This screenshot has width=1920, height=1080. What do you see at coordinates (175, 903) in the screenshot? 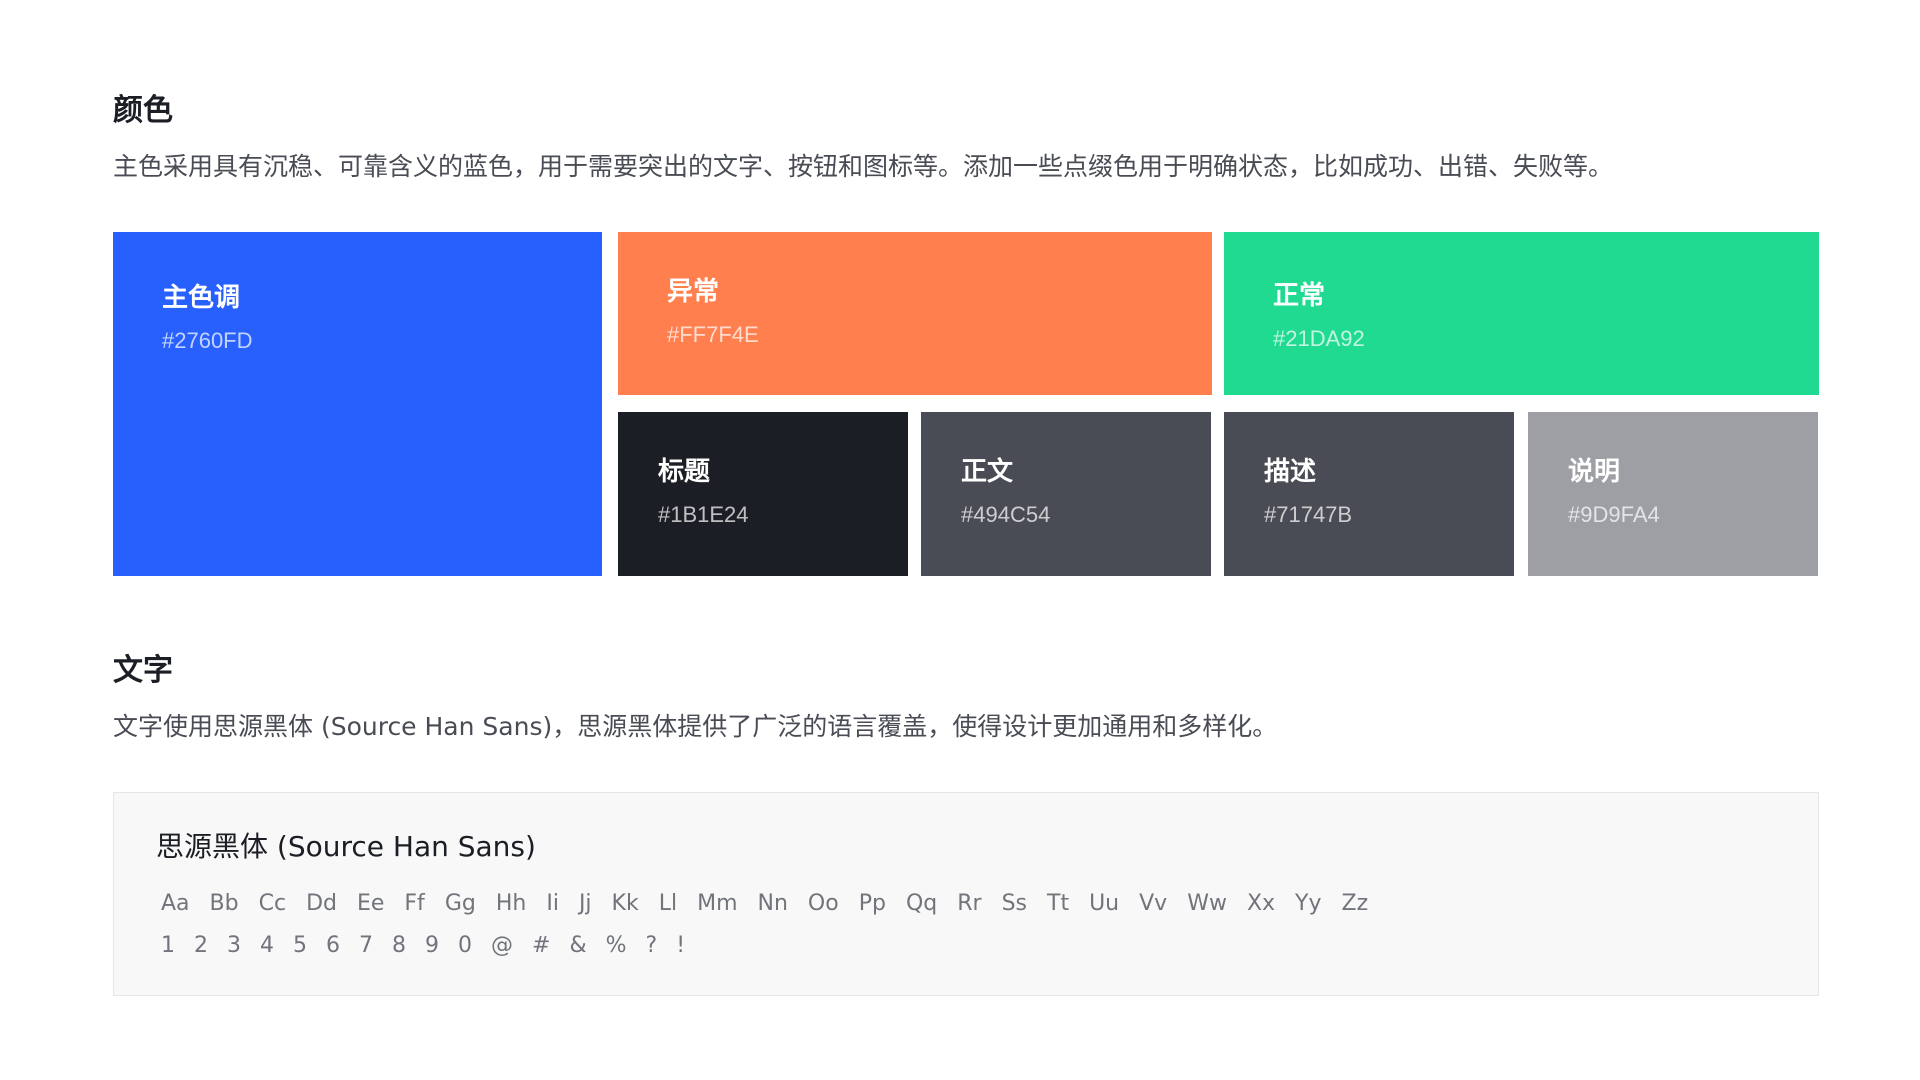
I see `glyph: Aa` at bounding box center [175, 903].